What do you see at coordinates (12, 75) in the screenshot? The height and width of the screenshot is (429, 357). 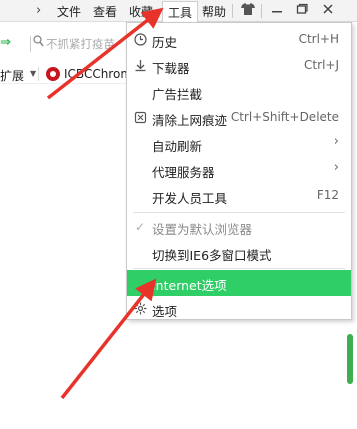 I see `extensions-button: 扩展` at bounding box center [12, 75].